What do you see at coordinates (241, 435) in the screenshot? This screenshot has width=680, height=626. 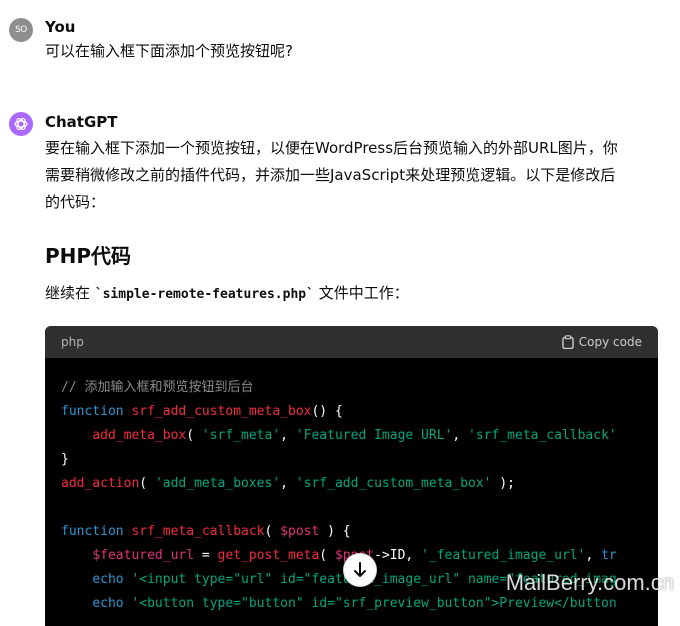 I see `code-string: 'srf_meta'` at bounding box center [241, 435].